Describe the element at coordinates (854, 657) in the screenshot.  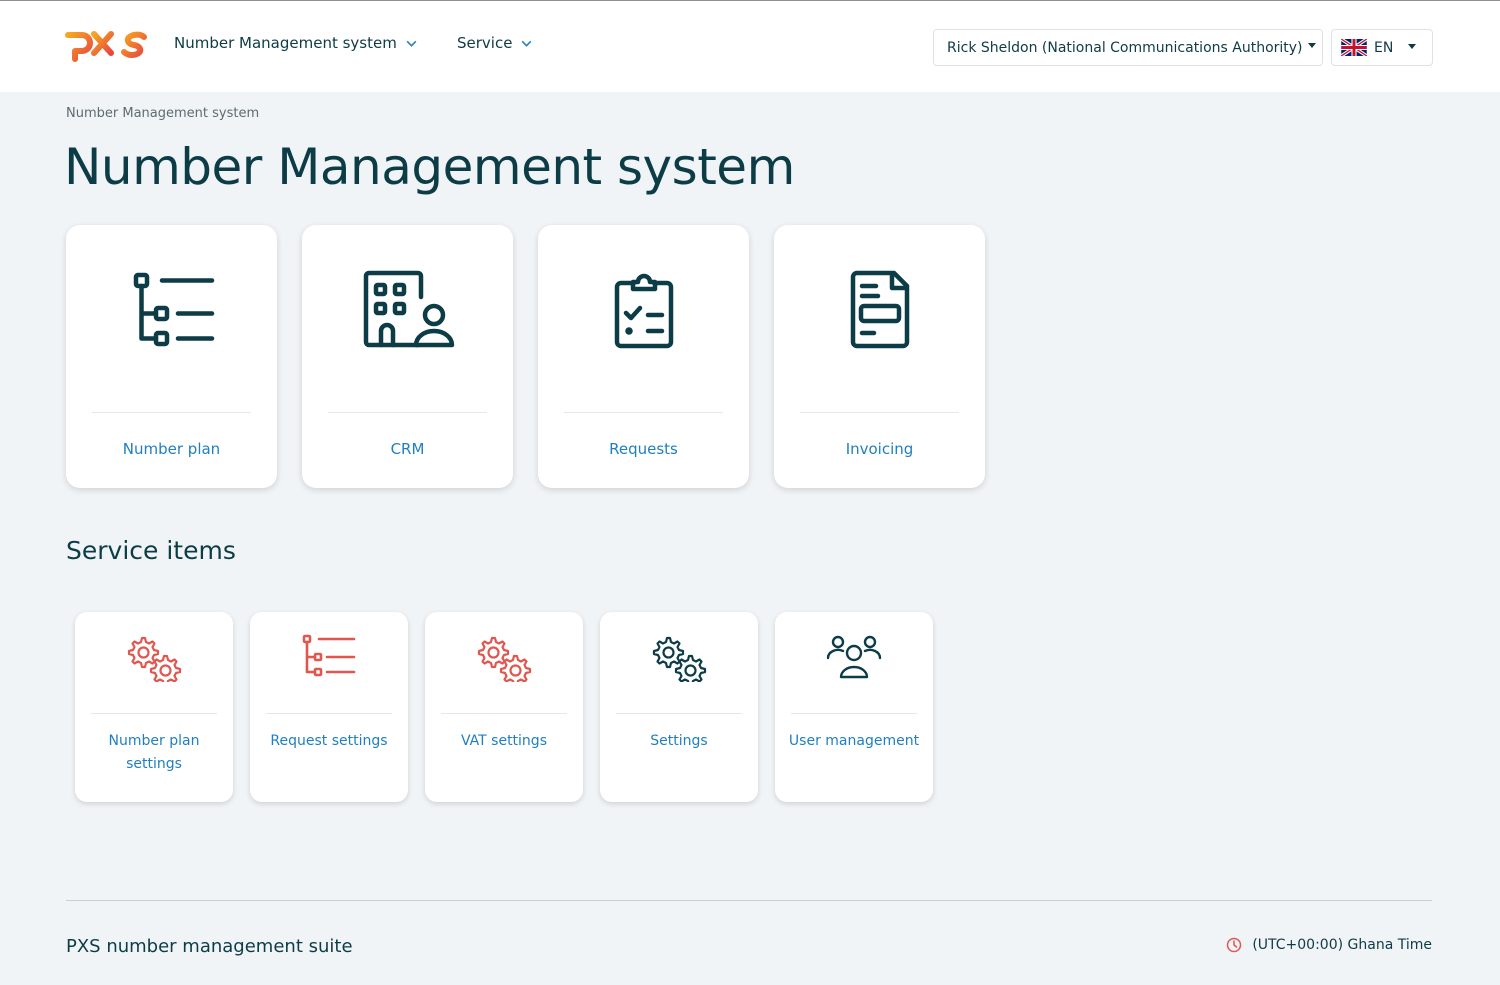
I see `users-icon` at that location.